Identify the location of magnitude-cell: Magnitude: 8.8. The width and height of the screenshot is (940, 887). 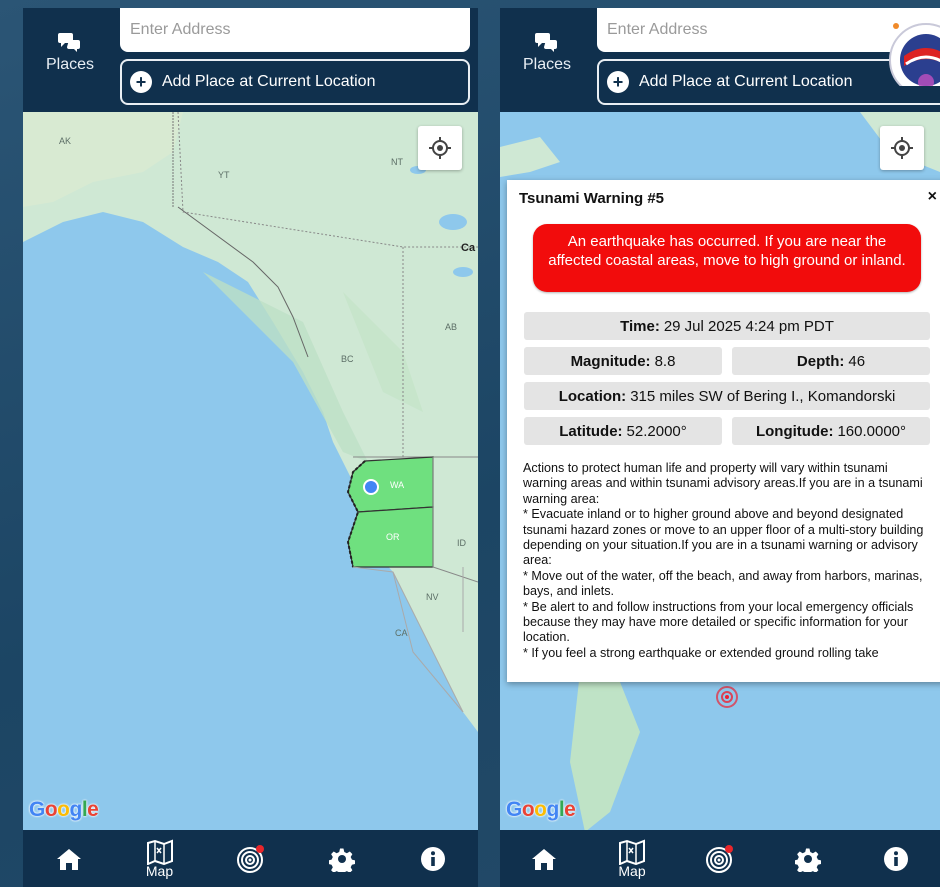
(623, 361).